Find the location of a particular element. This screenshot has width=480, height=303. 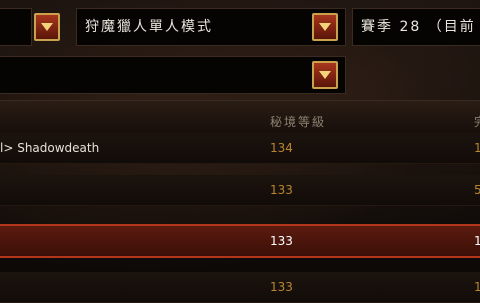

class-dropdown-button is located at coordinates (47, 27).